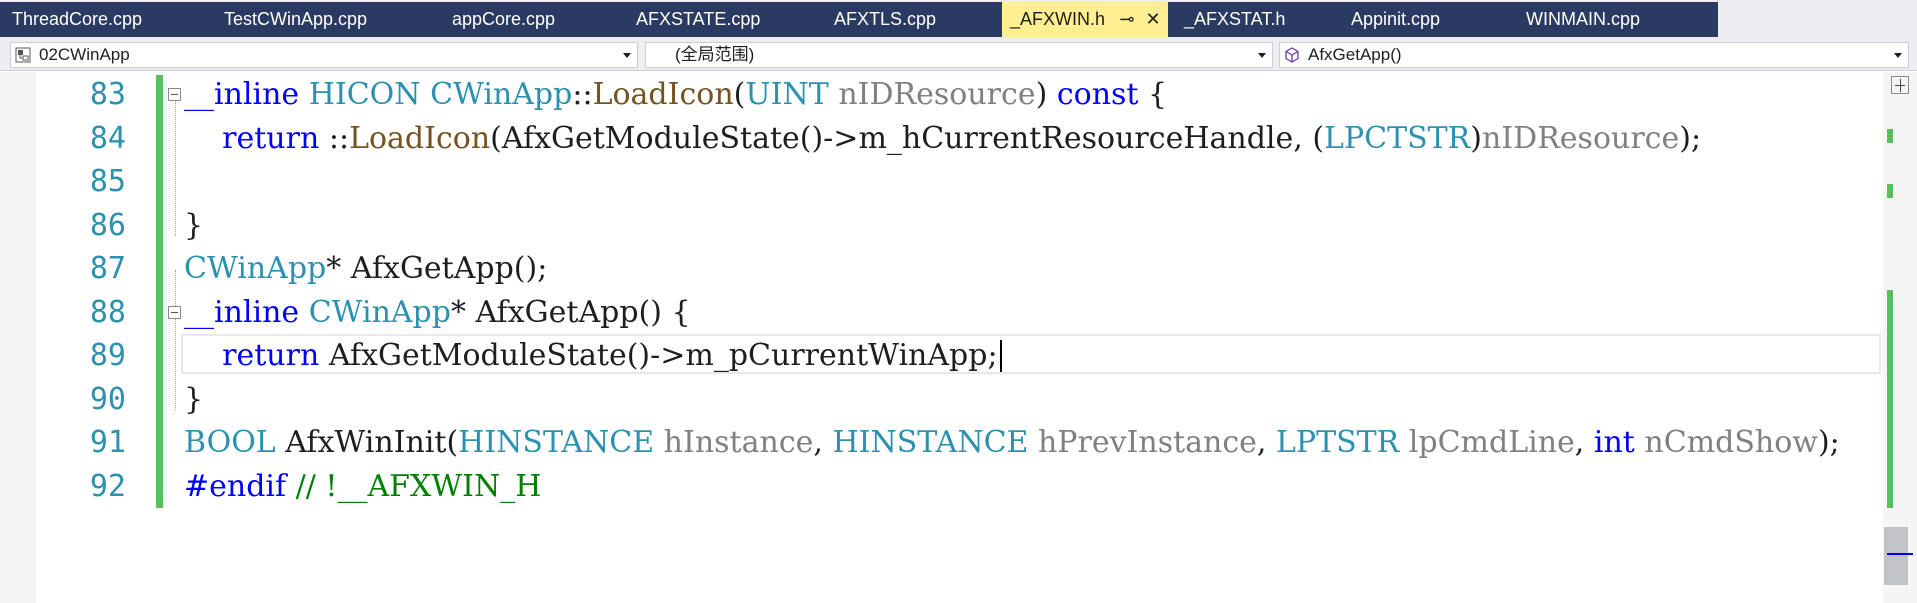  I want to click on line-number: 90, so click(107, 399).